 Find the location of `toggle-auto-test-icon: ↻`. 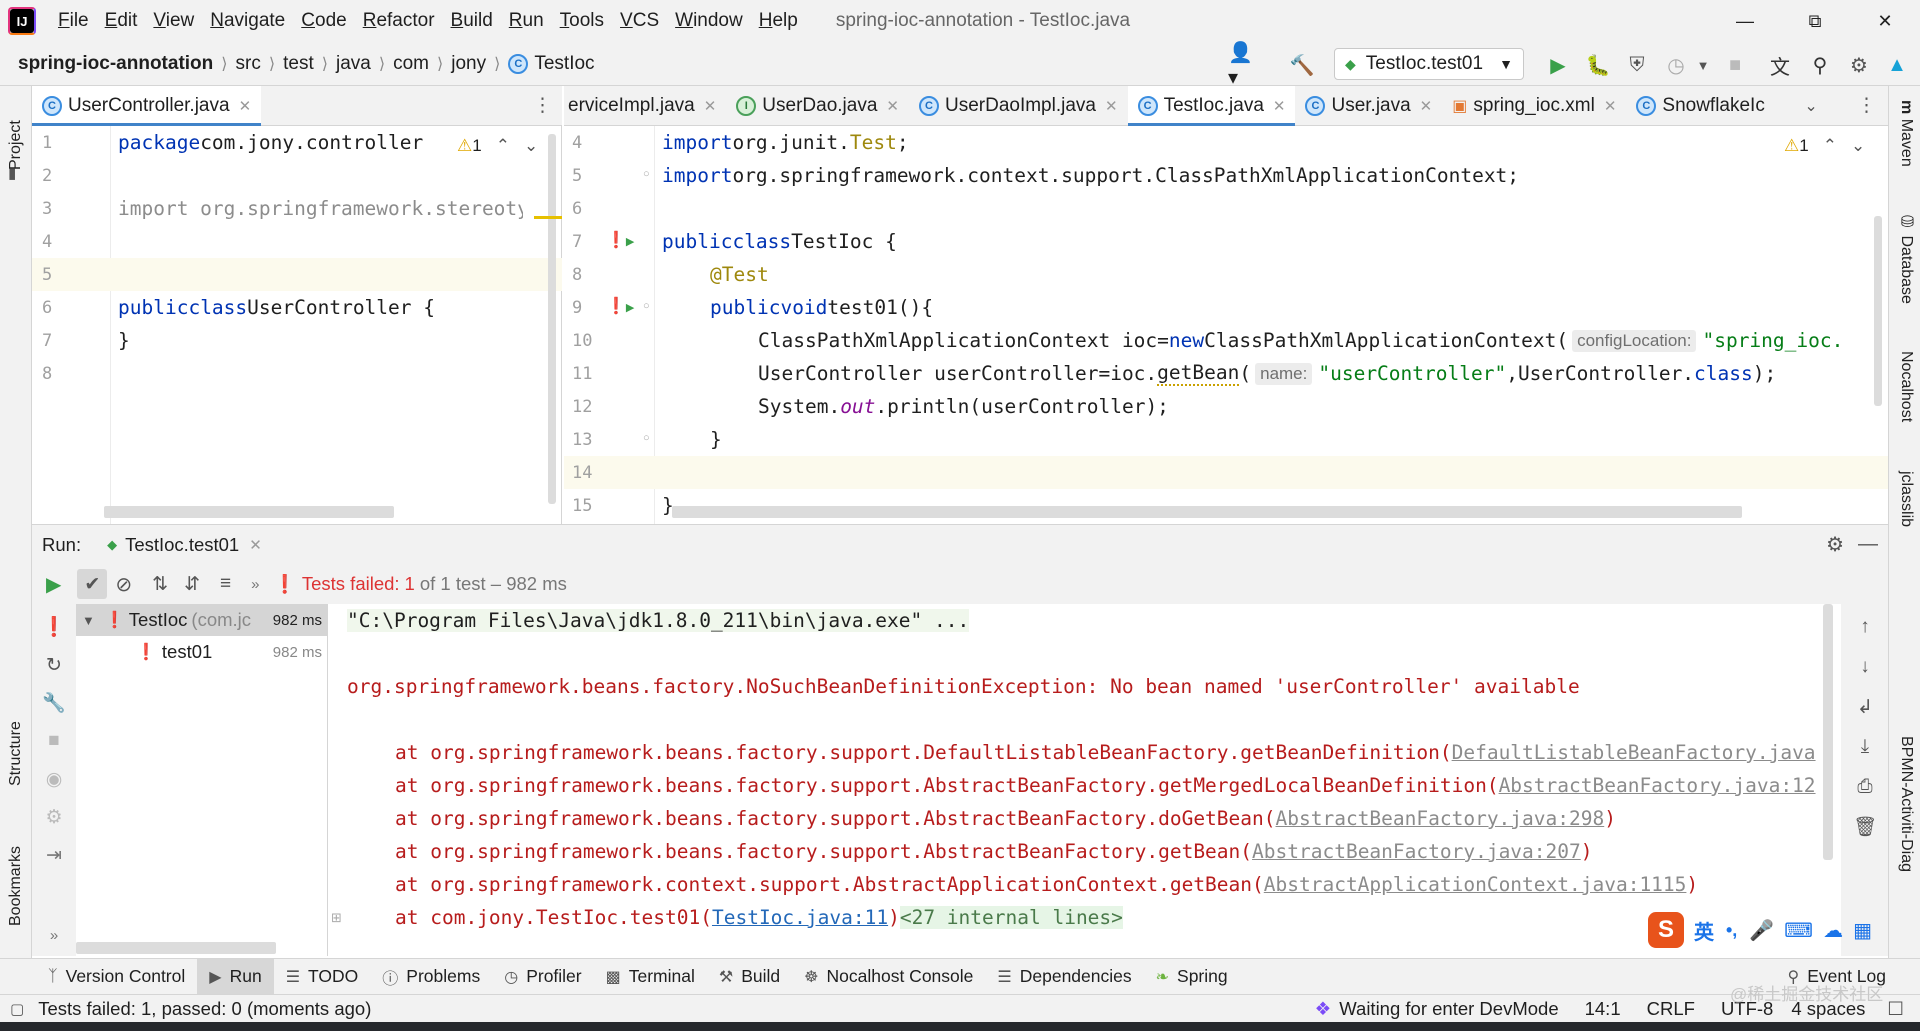

toggle-auto-test-icon: ↻ is located at coordinates (54, 665).